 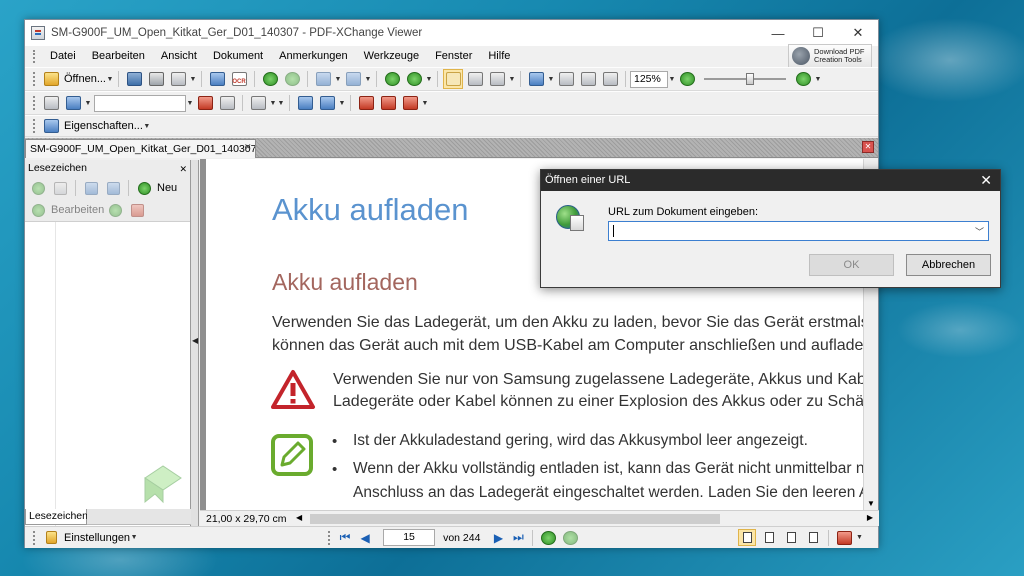 I want to click on first-page-icon: ⏮, so click(x=345, y=537).